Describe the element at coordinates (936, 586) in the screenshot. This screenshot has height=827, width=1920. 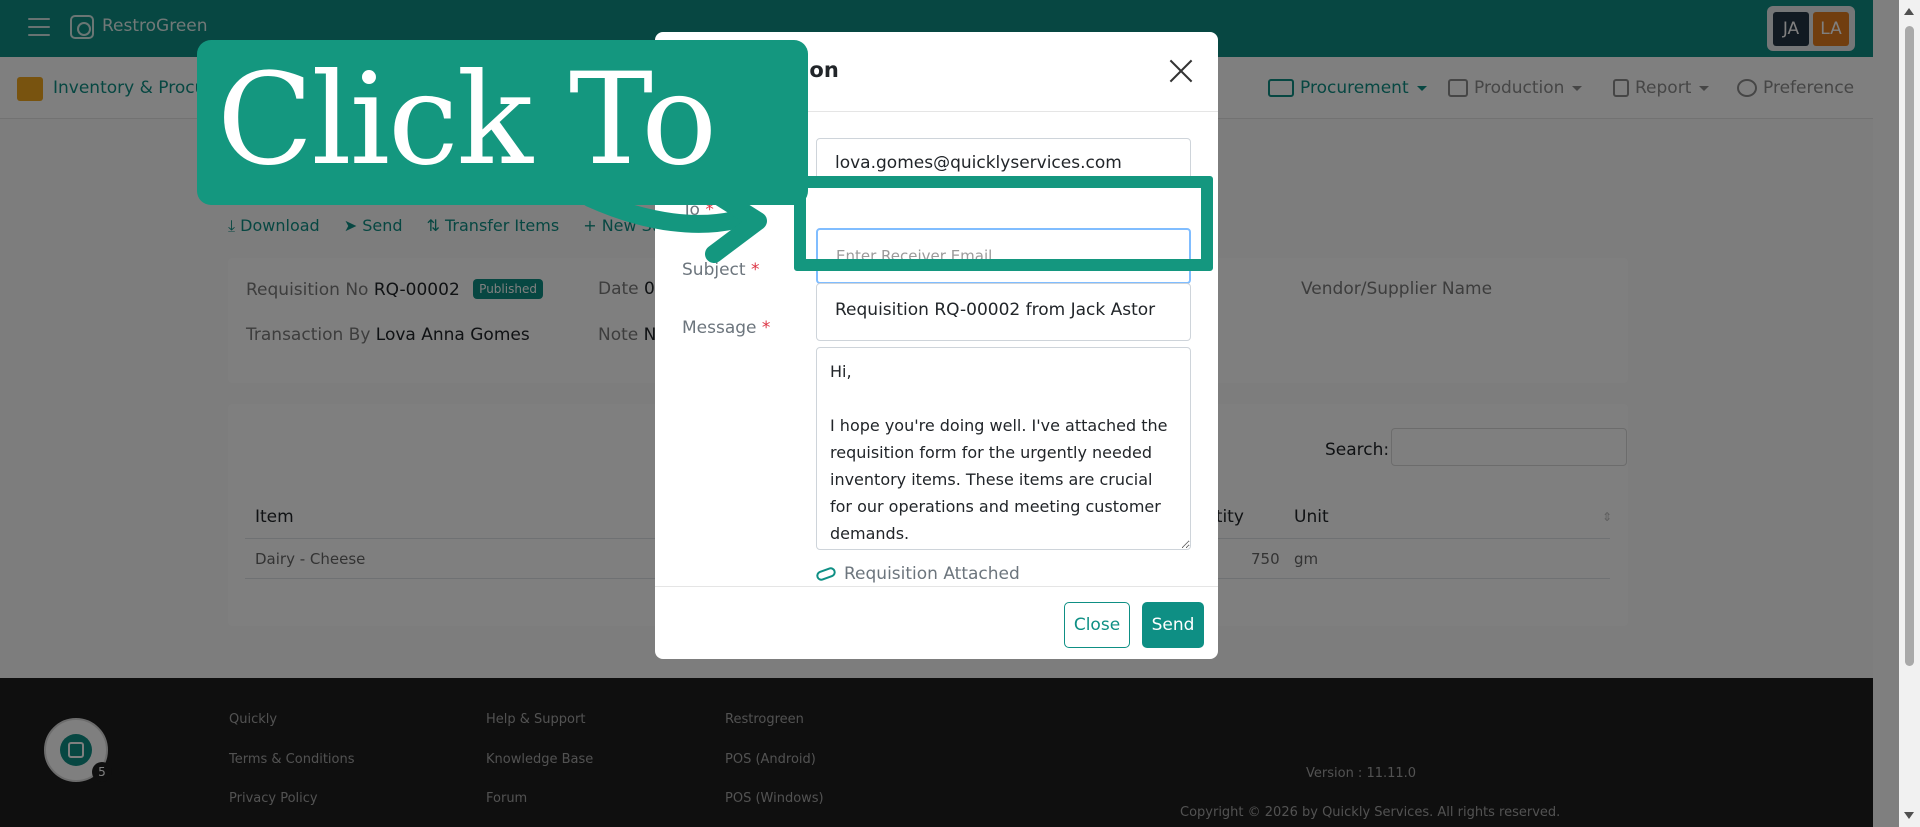
I see `modal-footer-divider` at that location.